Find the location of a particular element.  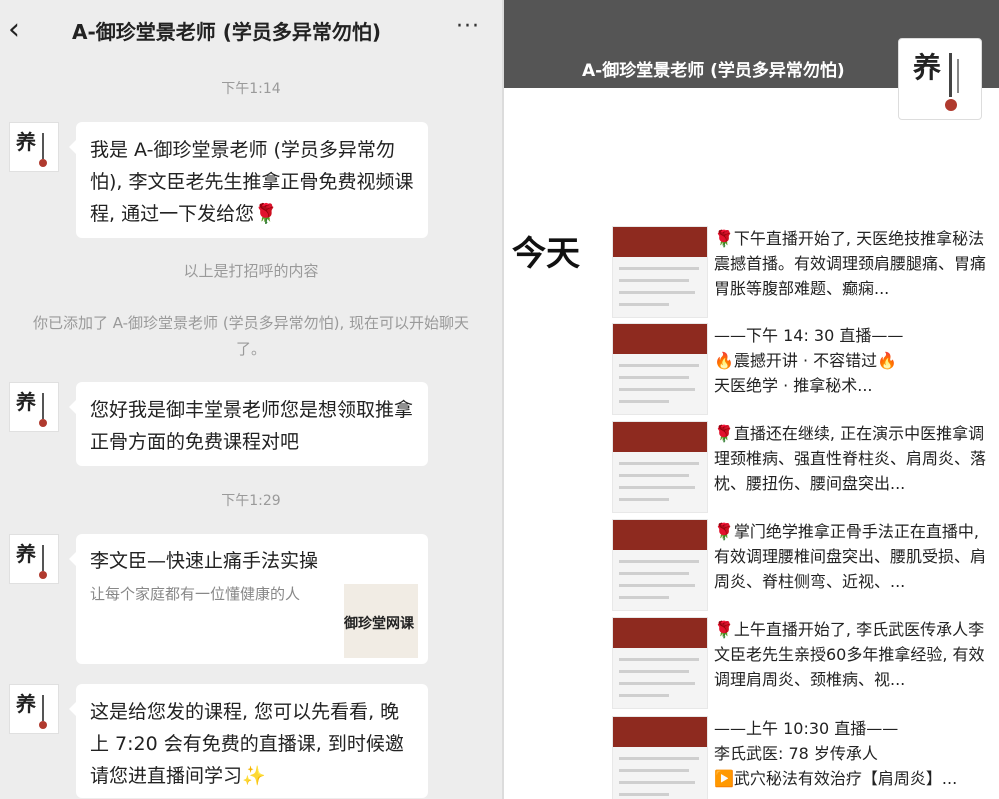

channel-title: A-御珍堂景老师 (学员多异常勿怕) is located at coordinates (713, 71).